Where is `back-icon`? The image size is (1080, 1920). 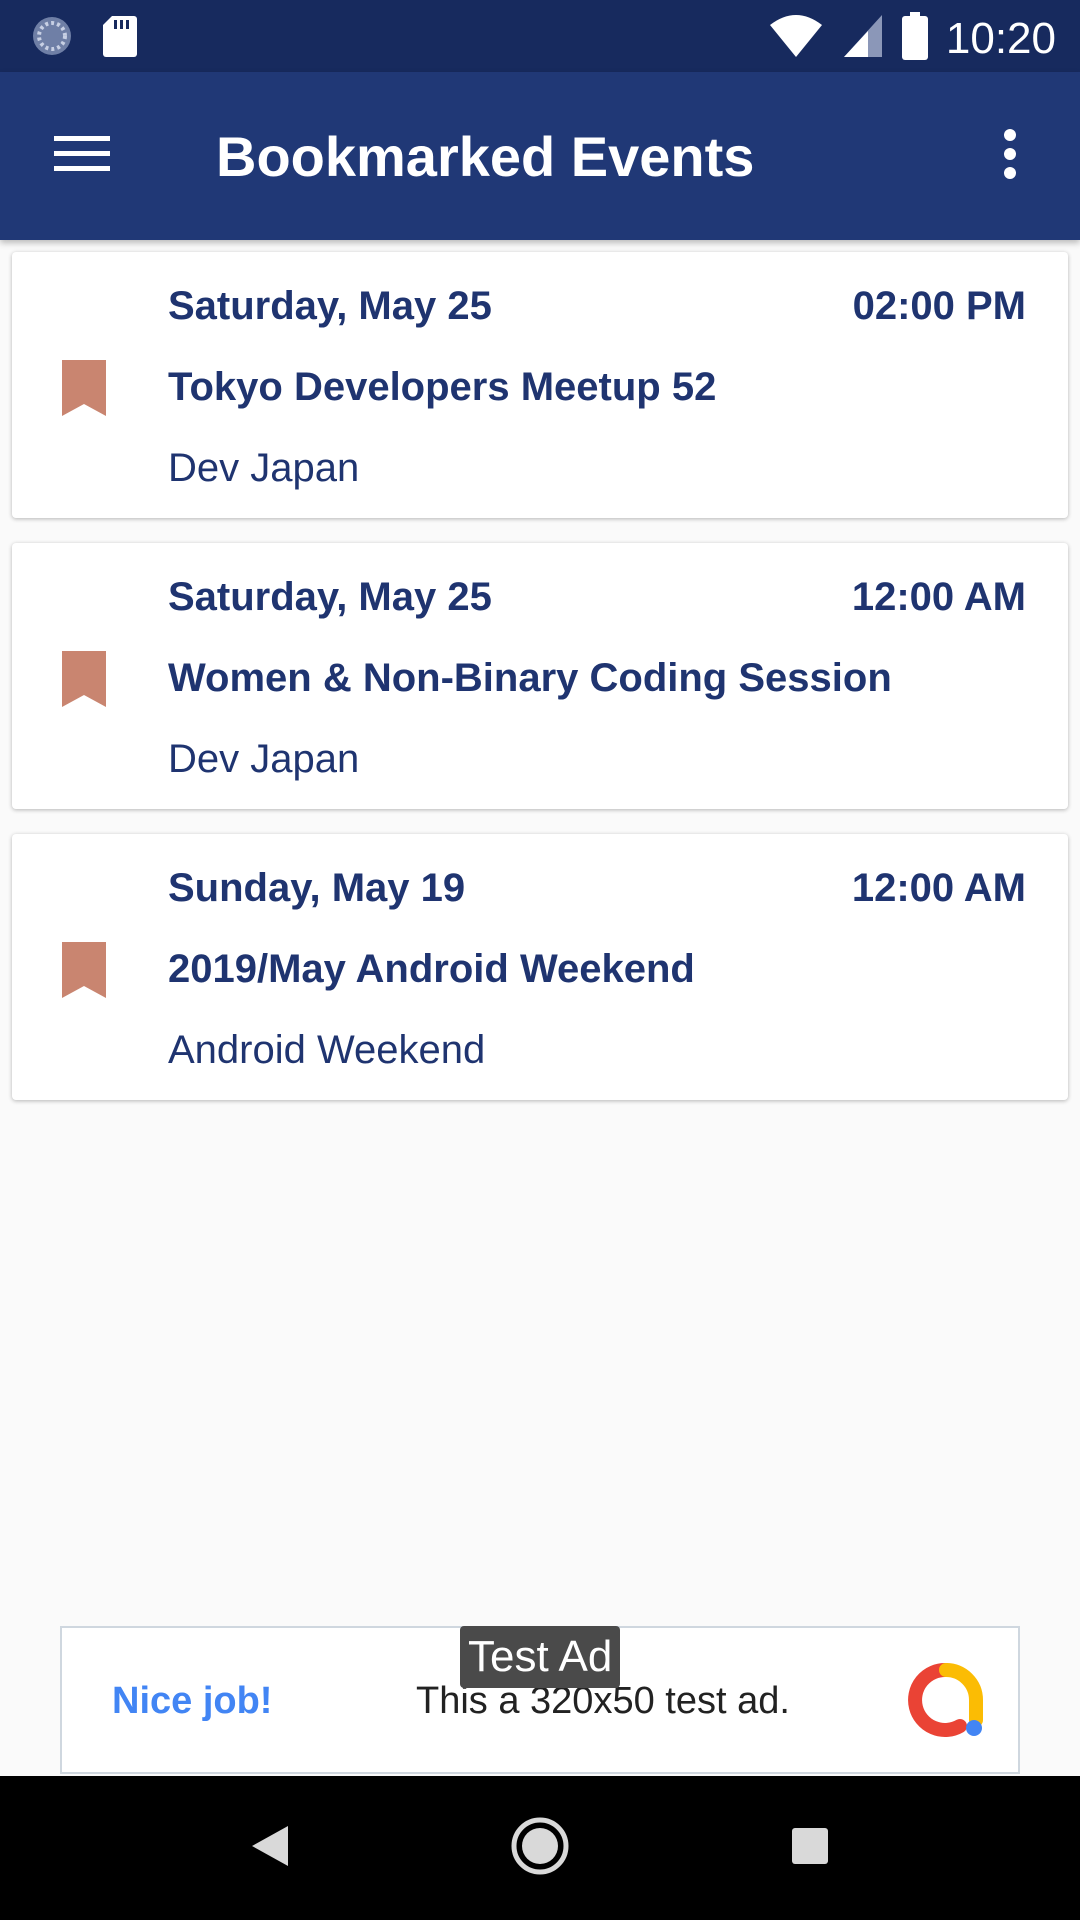 back-icon is located at coordinates (270, 1848).